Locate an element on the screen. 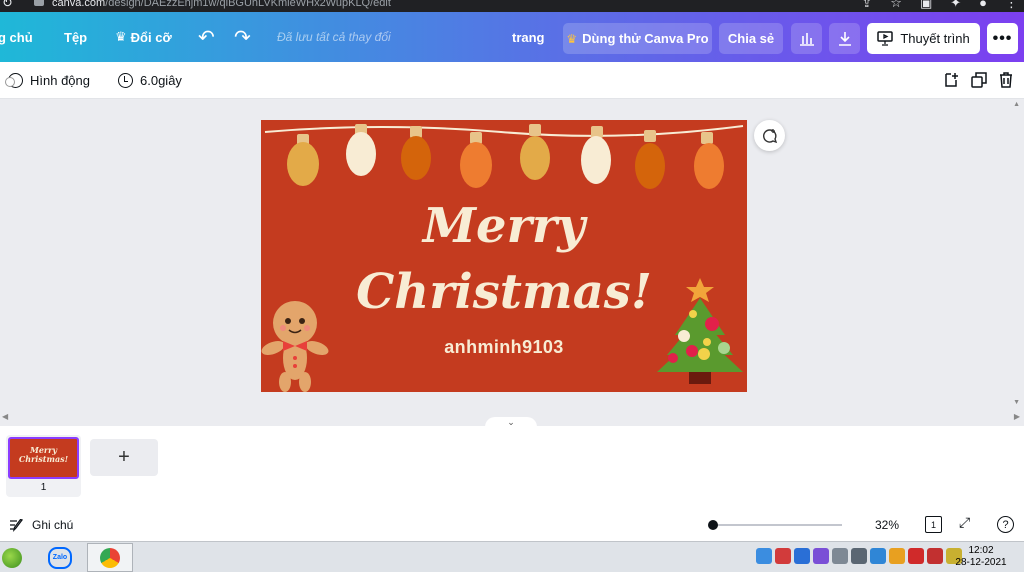 The width and height of the screenshot is (1024, 572). profile-icon: ● is located at coordinates (983, 5).